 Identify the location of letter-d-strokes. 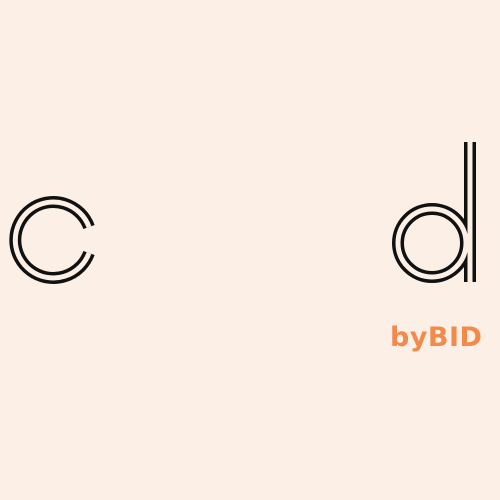
(434, 212).